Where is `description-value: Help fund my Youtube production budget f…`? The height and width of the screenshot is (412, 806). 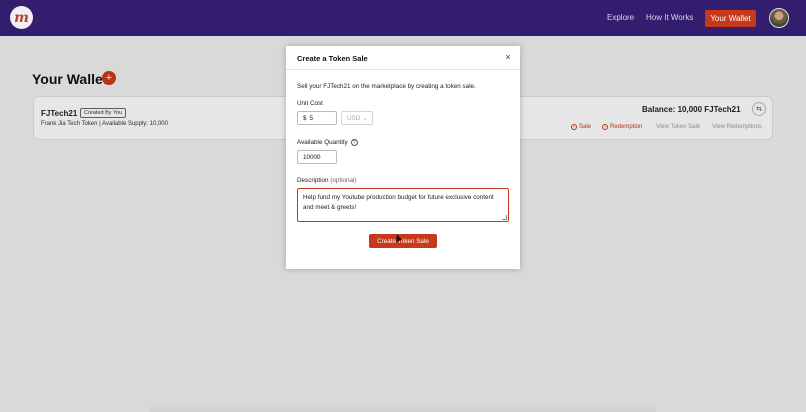 description-value: Help fund my Youtube production budget f… is located at coordinates (398, 202).